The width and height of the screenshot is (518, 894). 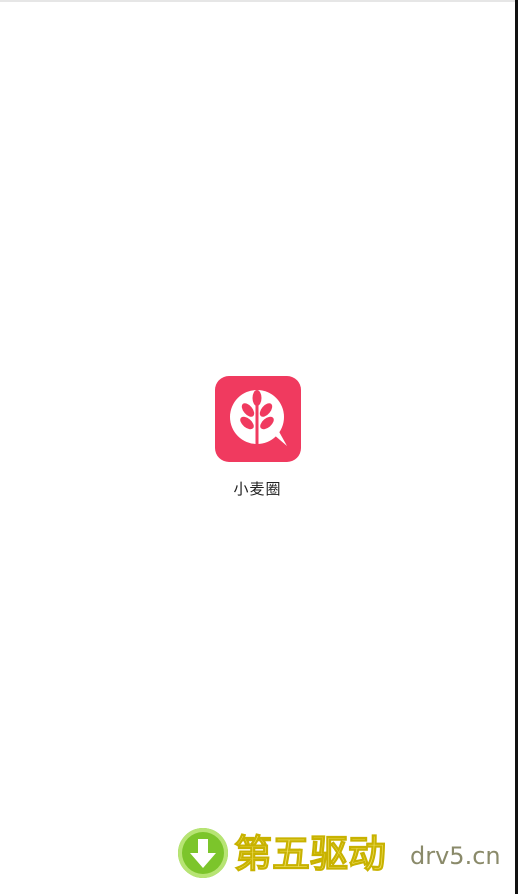 I want to click on splash-screen: 小麦圈, so click(x=257, y=437).